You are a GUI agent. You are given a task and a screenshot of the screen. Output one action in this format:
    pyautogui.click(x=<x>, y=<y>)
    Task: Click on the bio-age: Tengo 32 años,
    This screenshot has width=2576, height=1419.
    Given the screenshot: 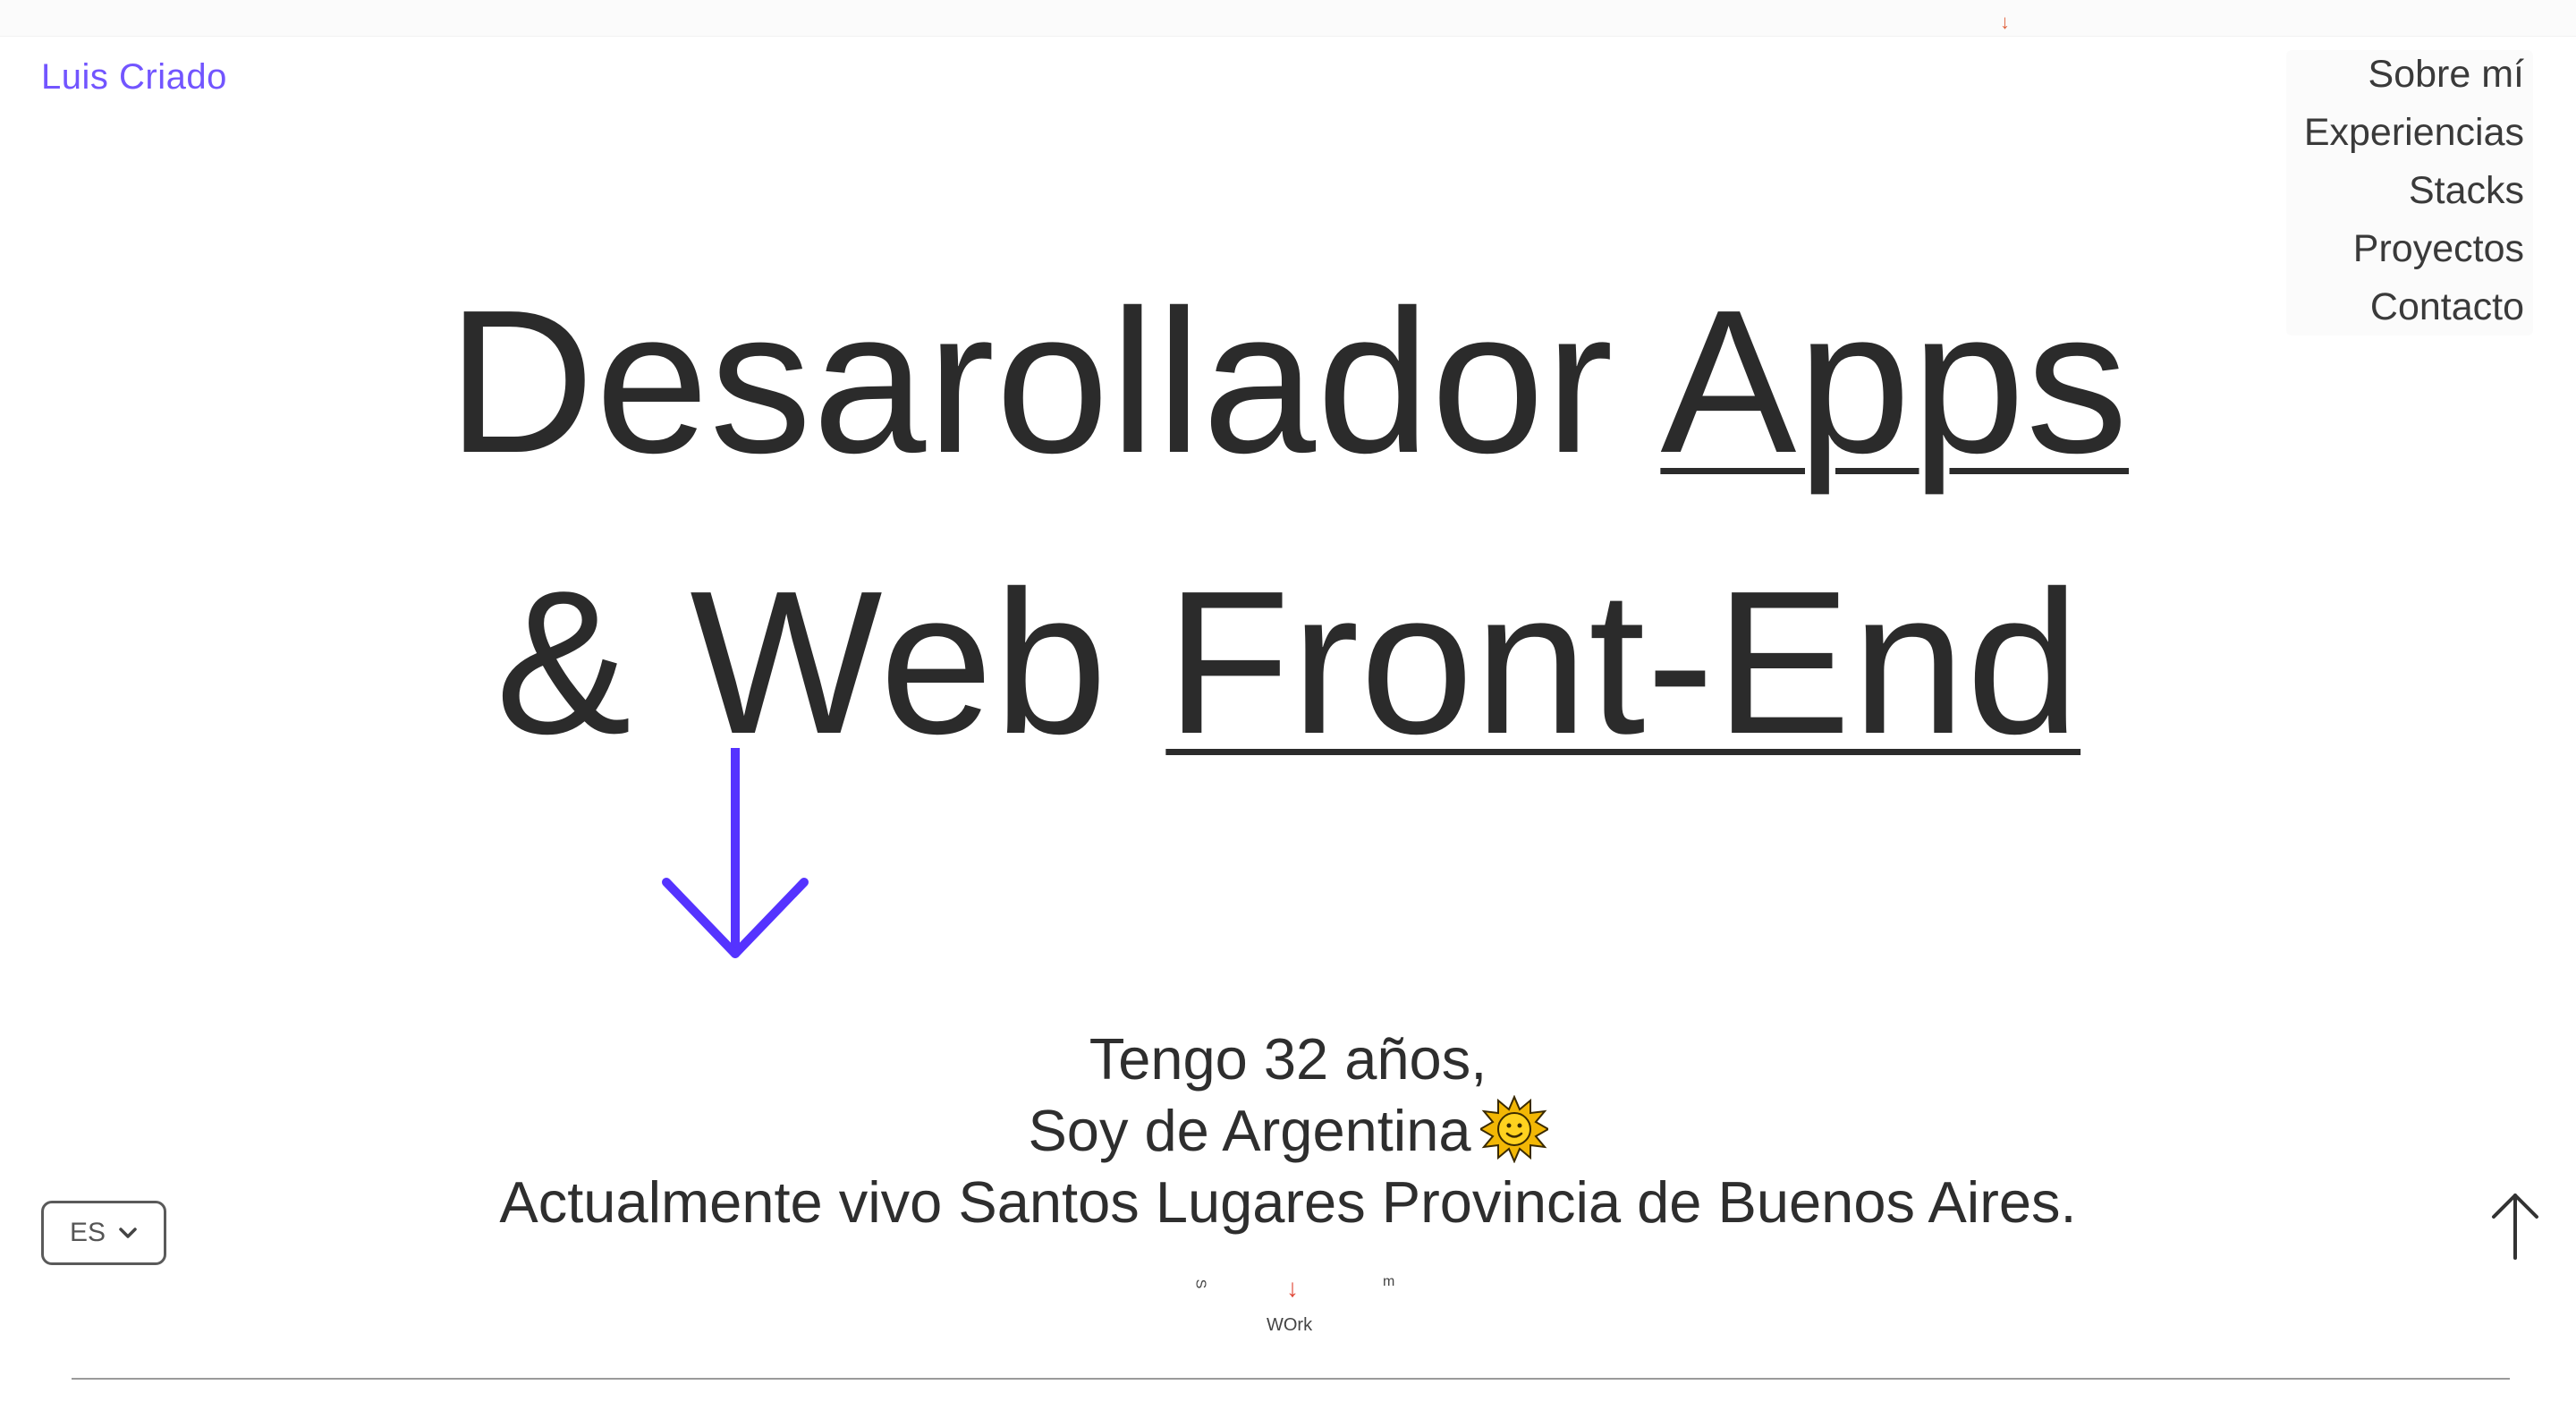 What is the action you would take?
    pyautogui.click(x=1288, y=1059)
    